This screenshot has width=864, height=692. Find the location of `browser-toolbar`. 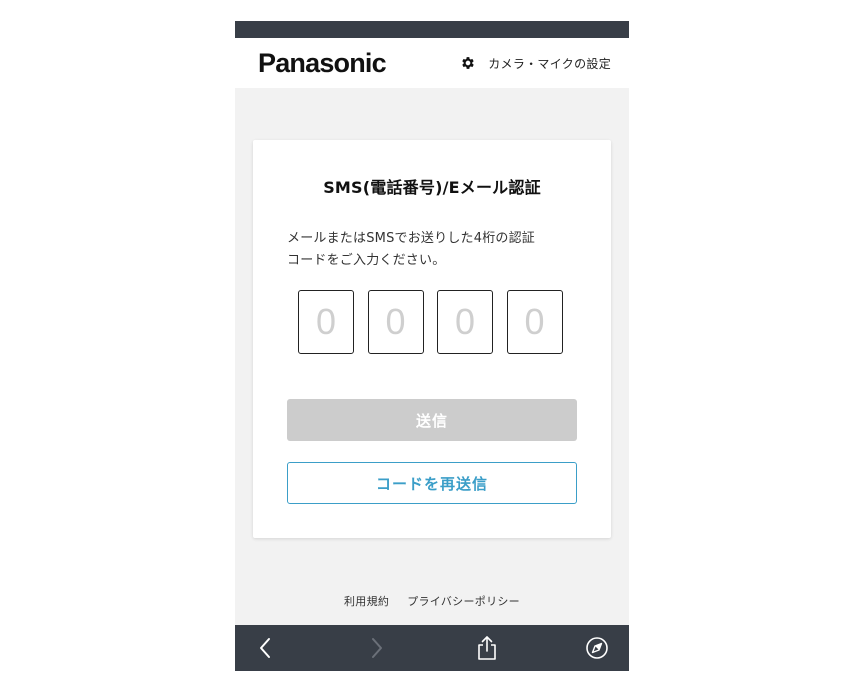

browser-toolbar is located at coordinates (432, 648).